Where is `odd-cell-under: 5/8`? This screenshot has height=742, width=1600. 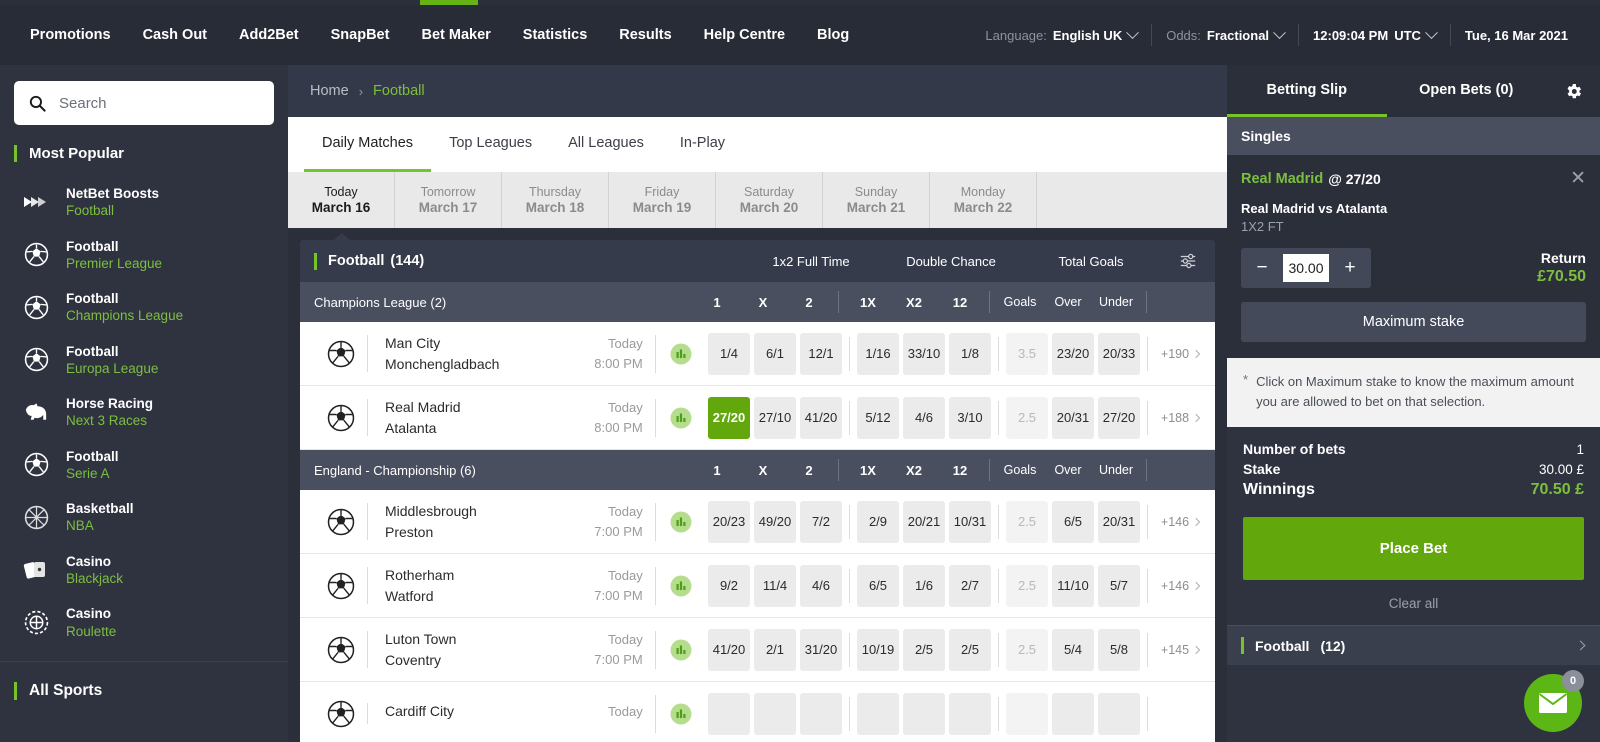
odd-cell-under: 5/8 is located at coordinates (1119, 649).